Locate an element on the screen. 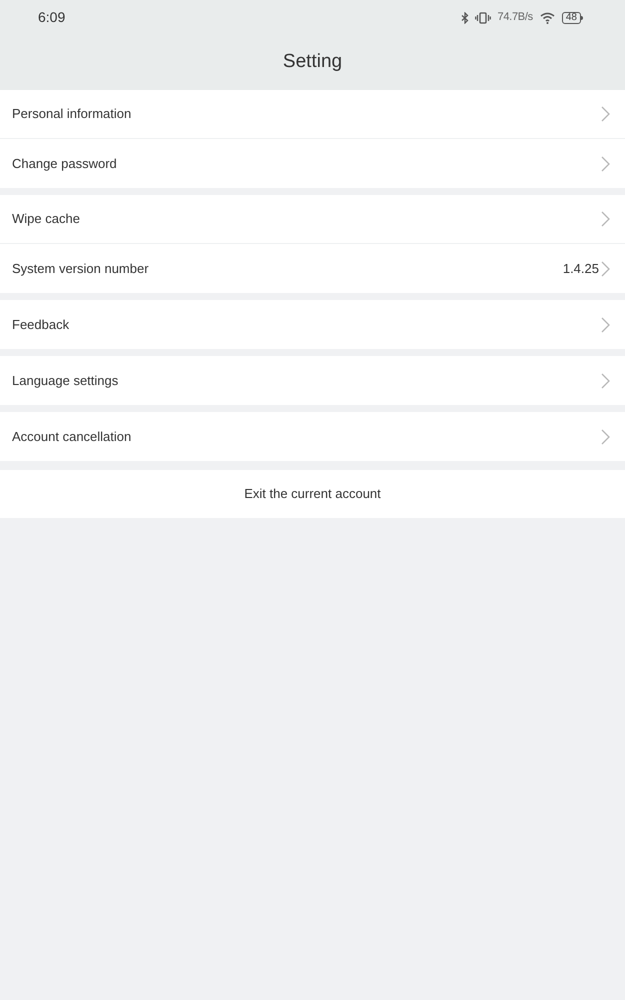 The width and height of the screenshot is (625, 1000). row-label: Change password is located at coordinates (65, 163).